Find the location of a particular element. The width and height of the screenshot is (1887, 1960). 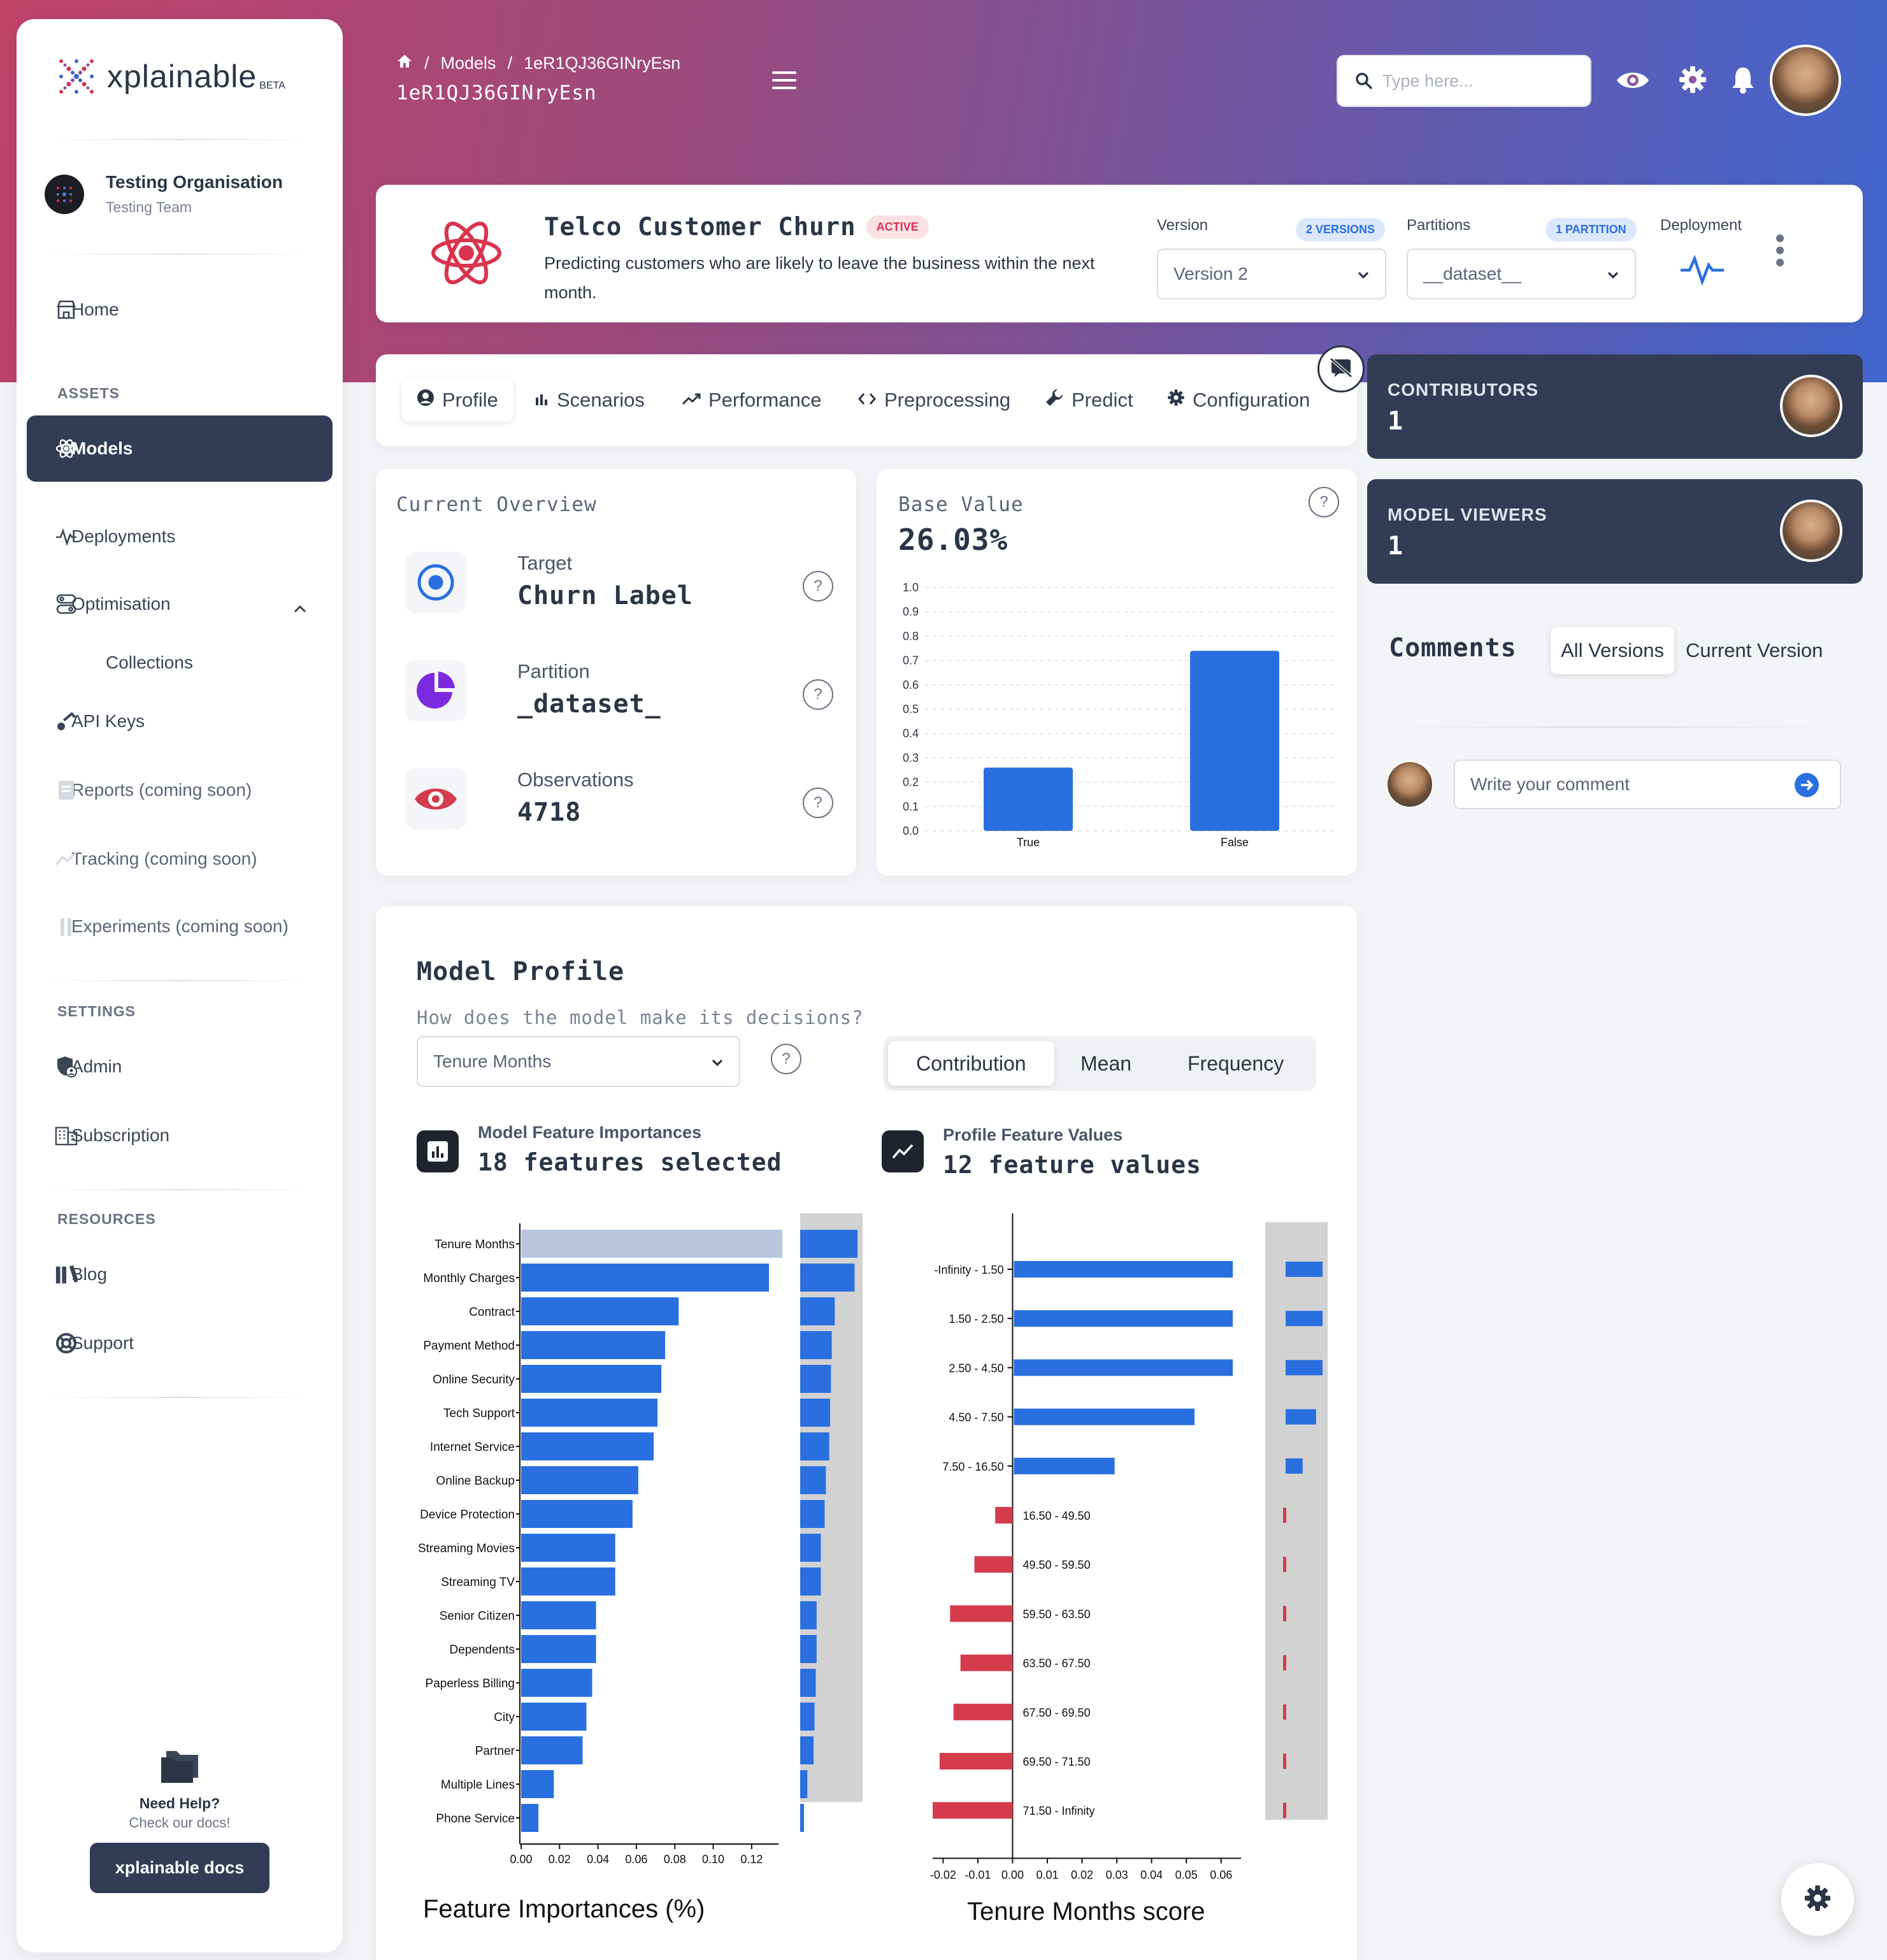

sidebar-item-home: Home is located at coordinates (180, 310).